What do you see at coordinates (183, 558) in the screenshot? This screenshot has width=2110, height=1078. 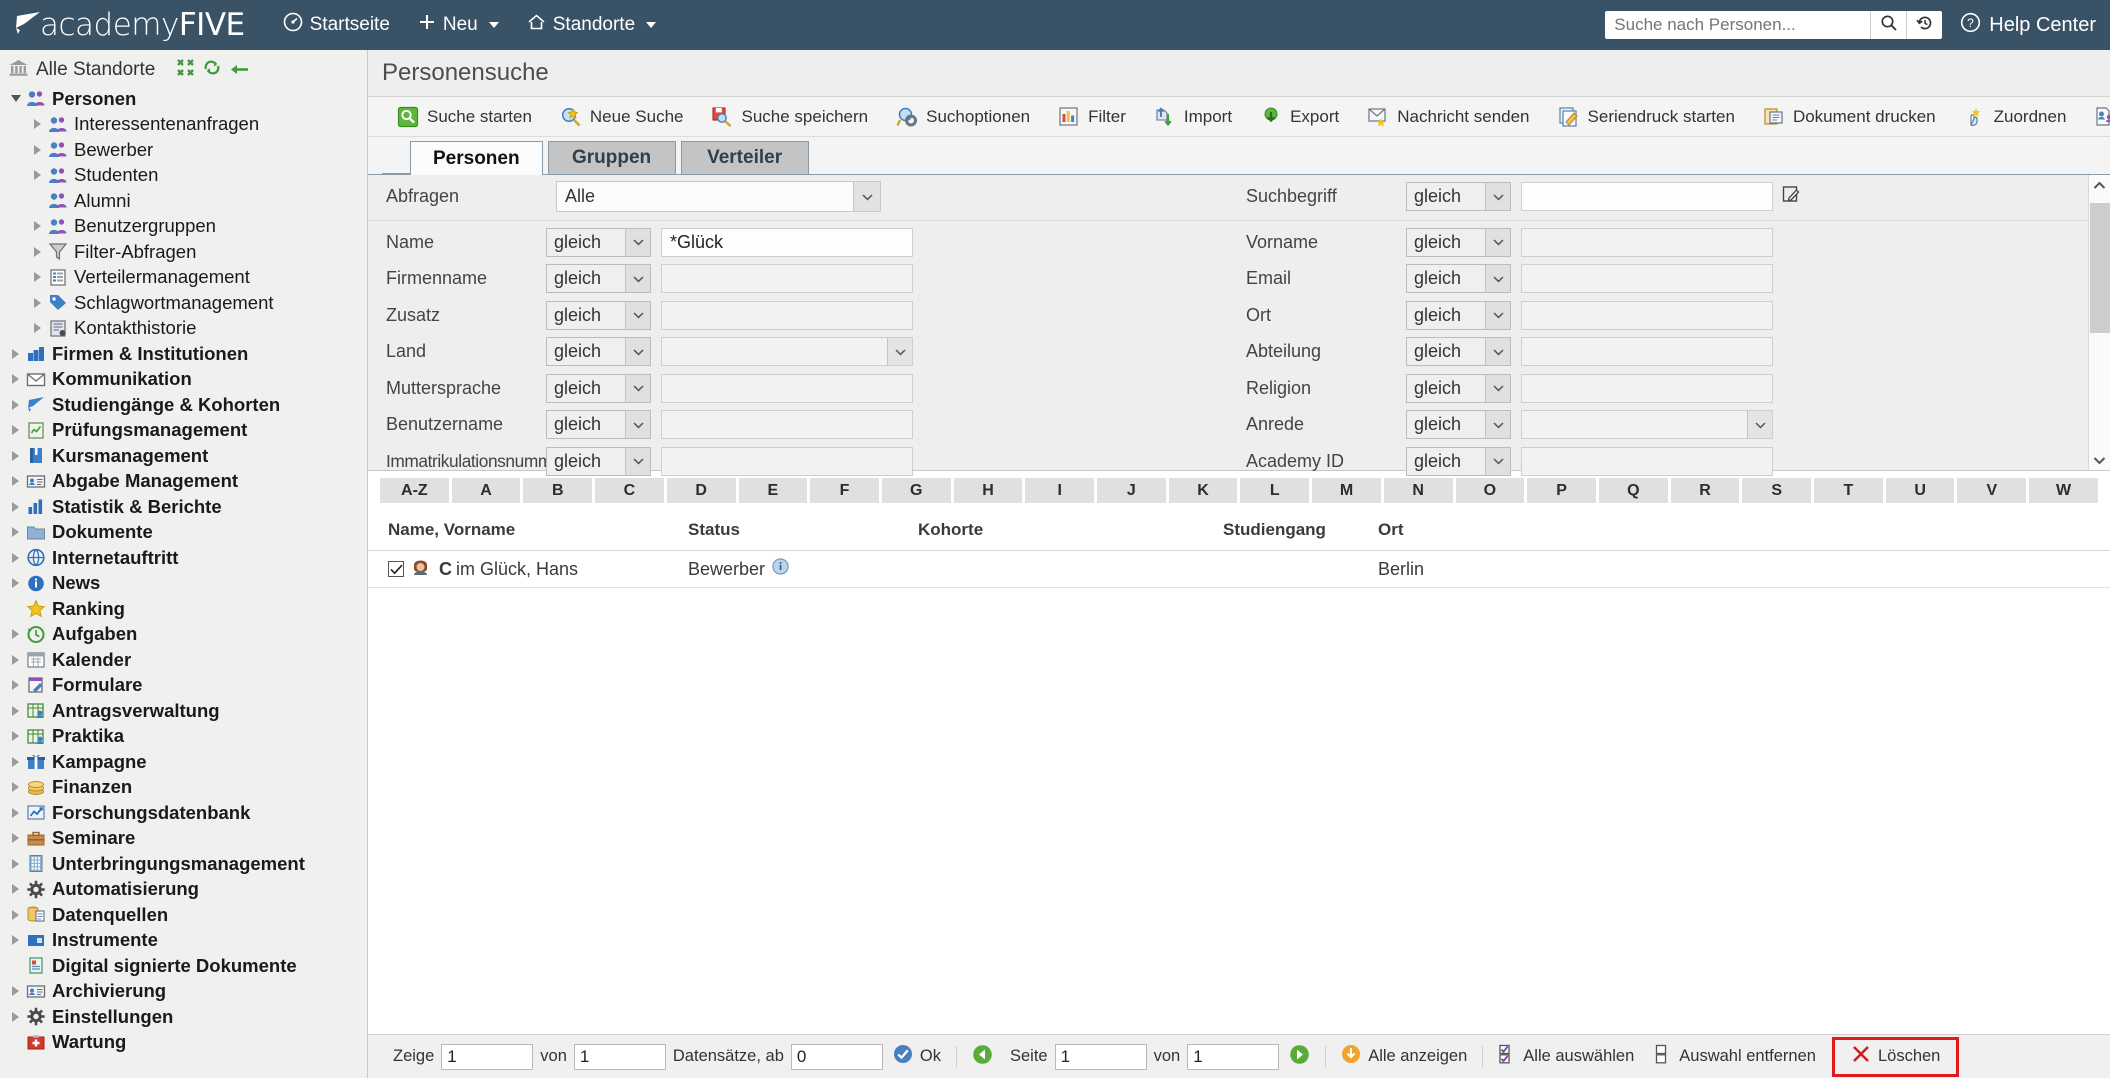 I see `sidebar-item-internetauftritt: Internetauftritt` at bounding box center [183, 558].